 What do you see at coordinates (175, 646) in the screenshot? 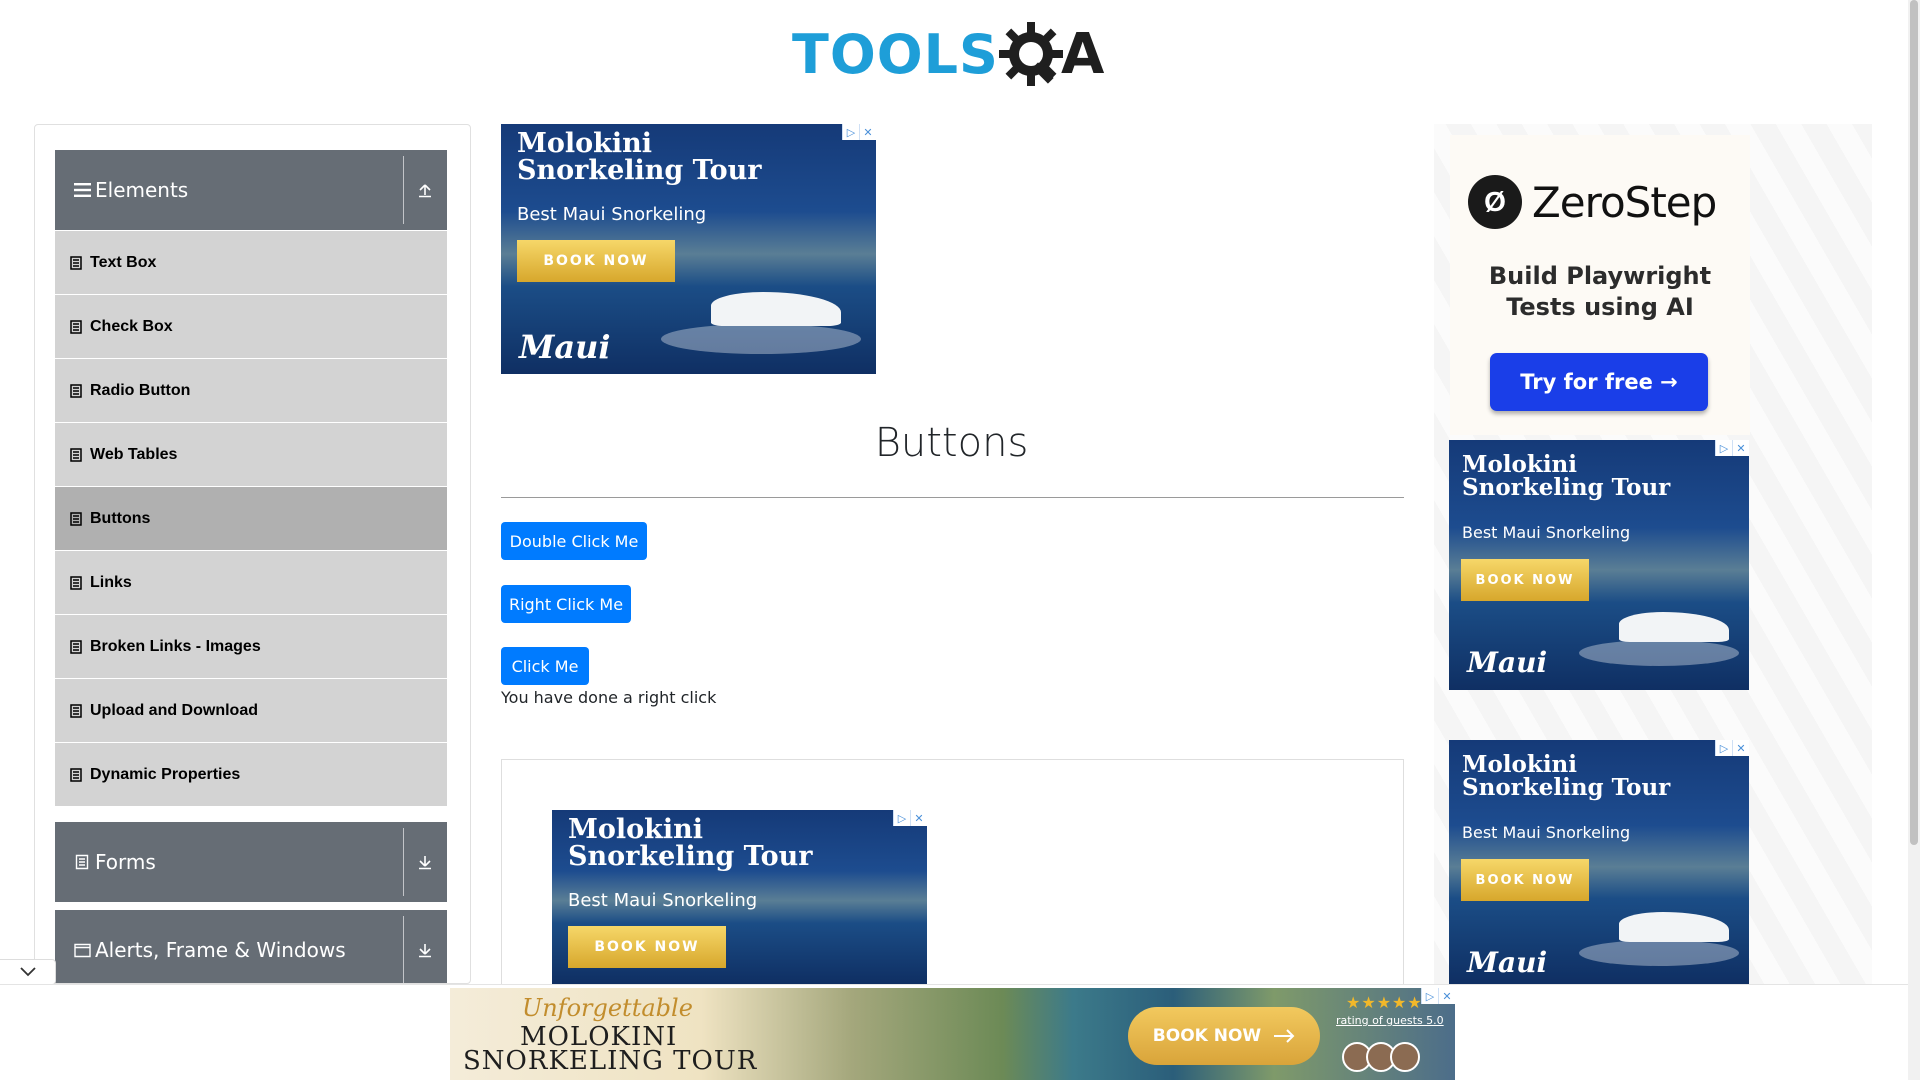
I see `sidebar-item-label: Broken Links - Images` at bounding box center [175, 646].